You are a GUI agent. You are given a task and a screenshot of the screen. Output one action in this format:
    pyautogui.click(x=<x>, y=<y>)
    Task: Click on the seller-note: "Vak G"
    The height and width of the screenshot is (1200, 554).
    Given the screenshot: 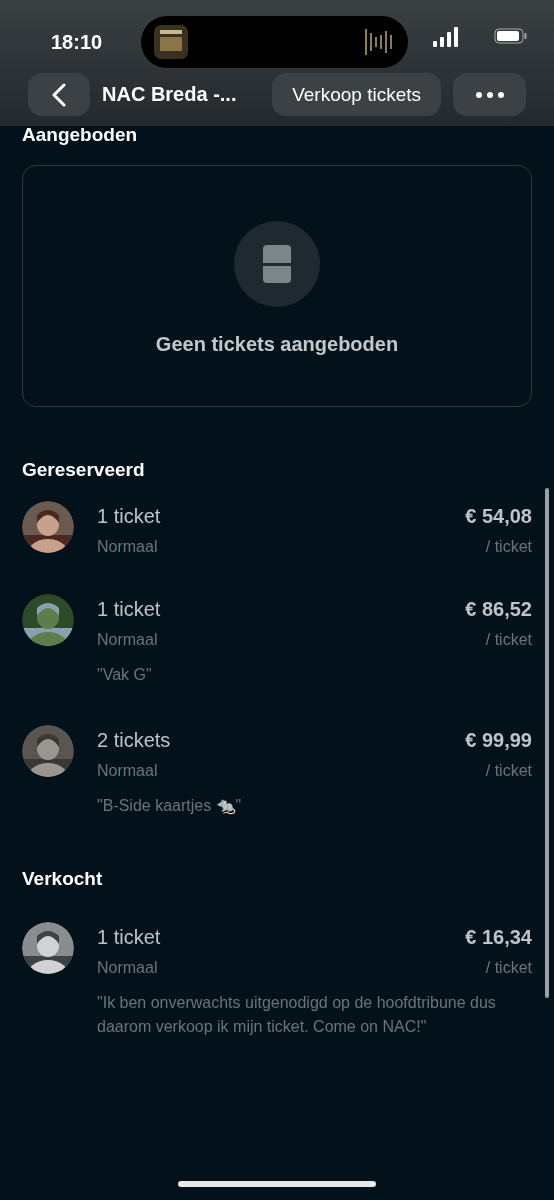 What is the action you would take?
    pyautogui.click(x=125, y=675)
    